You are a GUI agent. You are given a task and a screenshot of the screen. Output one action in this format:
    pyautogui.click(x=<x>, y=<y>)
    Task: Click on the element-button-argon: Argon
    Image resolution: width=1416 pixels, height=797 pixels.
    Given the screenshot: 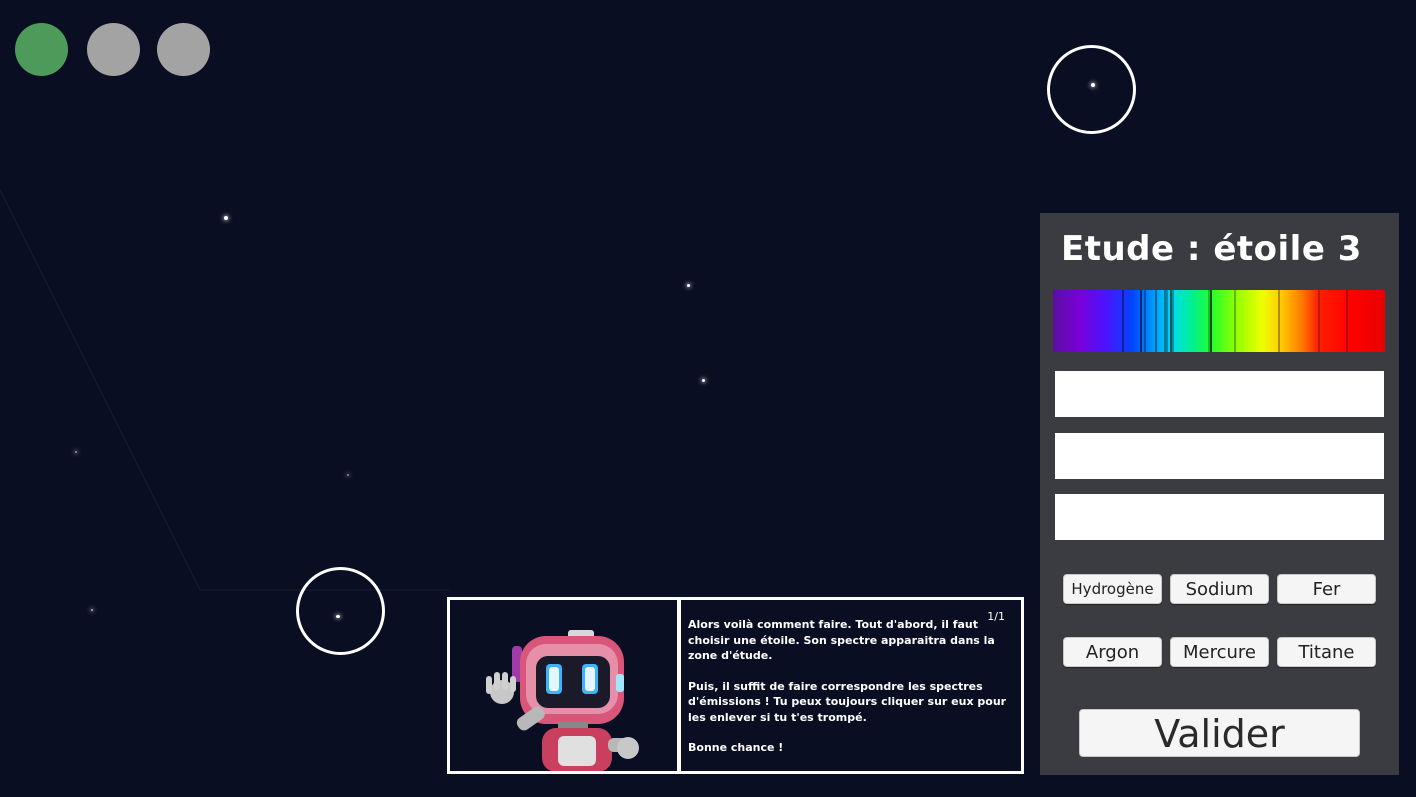 What is the action you would take?
    pyautogui.click(x=1112, y=652)
    